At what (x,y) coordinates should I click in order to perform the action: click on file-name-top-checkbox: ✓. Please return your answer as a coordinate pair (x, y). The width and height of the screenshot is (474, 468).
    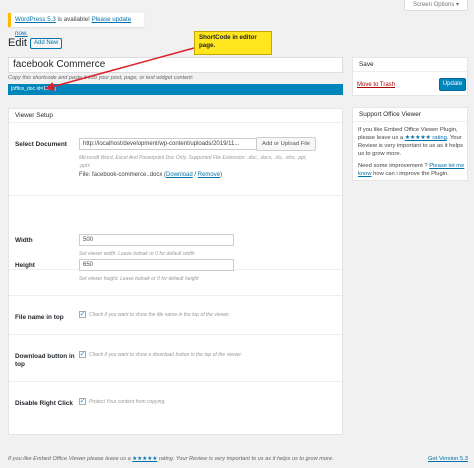
    Looking at the image, I should click on (82, 314).